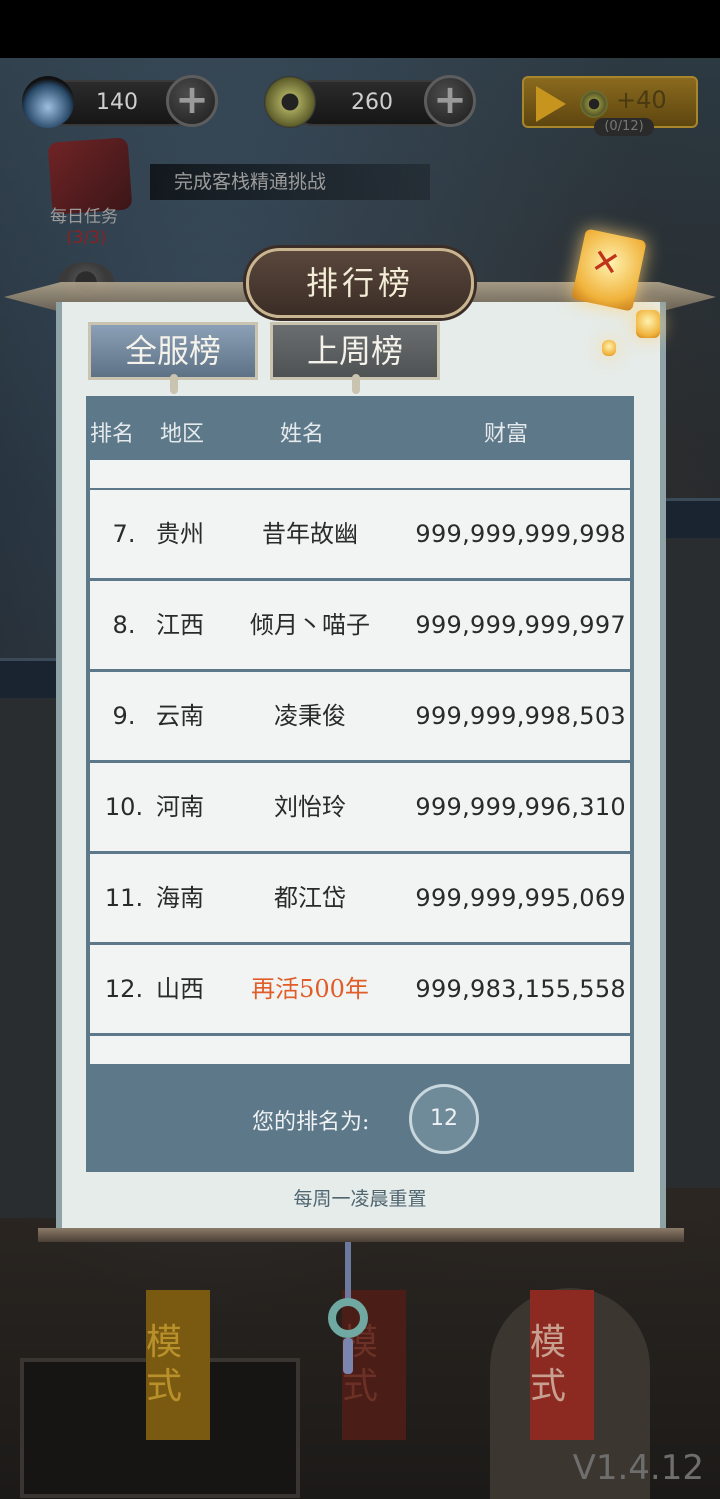 This screenshot has width=720, height=1499. What do you see at coordinates (178, 1365) in the screenshot?
I see `bg-banner-left: 模式` at bounding box center [178, 1365].